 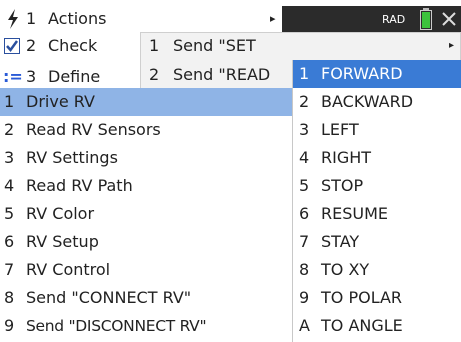 I want to click on hub-item-label: RV Settings, so click(x=72, y=157).